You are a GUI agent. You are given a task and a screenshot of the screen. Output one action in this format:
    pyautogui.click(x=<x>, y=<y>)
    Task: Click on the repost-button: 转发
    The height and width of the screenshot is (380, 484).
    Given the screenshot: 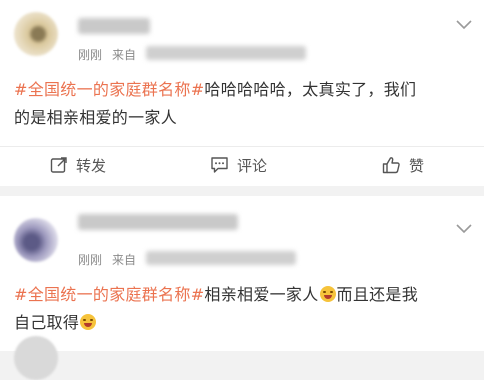 What is the action you would take?
    pyautogui.click(x=78, y=165)
    